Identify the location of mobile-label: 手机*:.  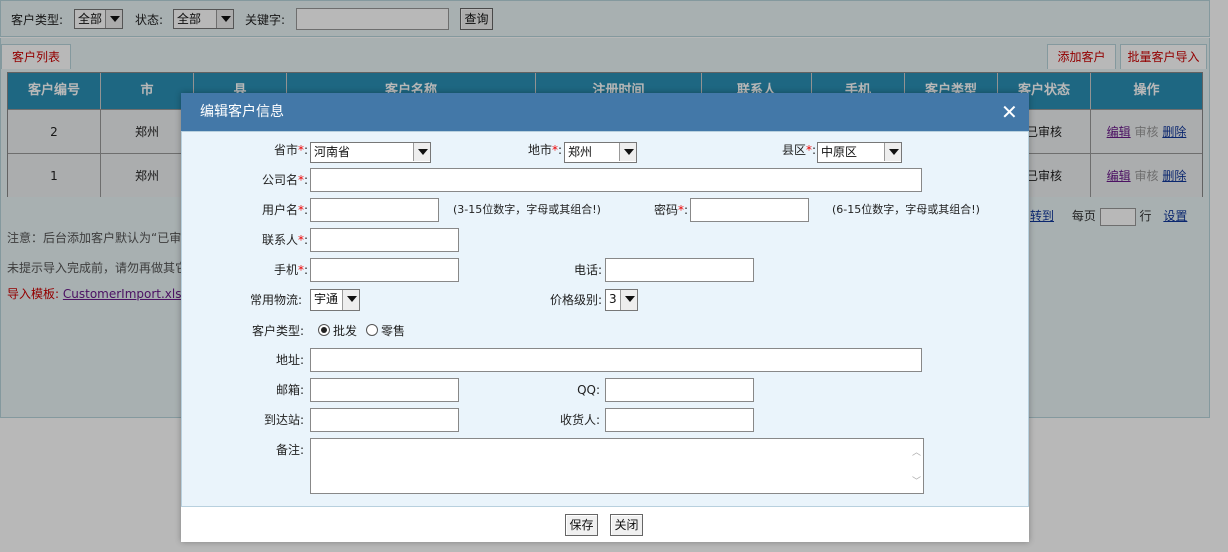
(265, 270).